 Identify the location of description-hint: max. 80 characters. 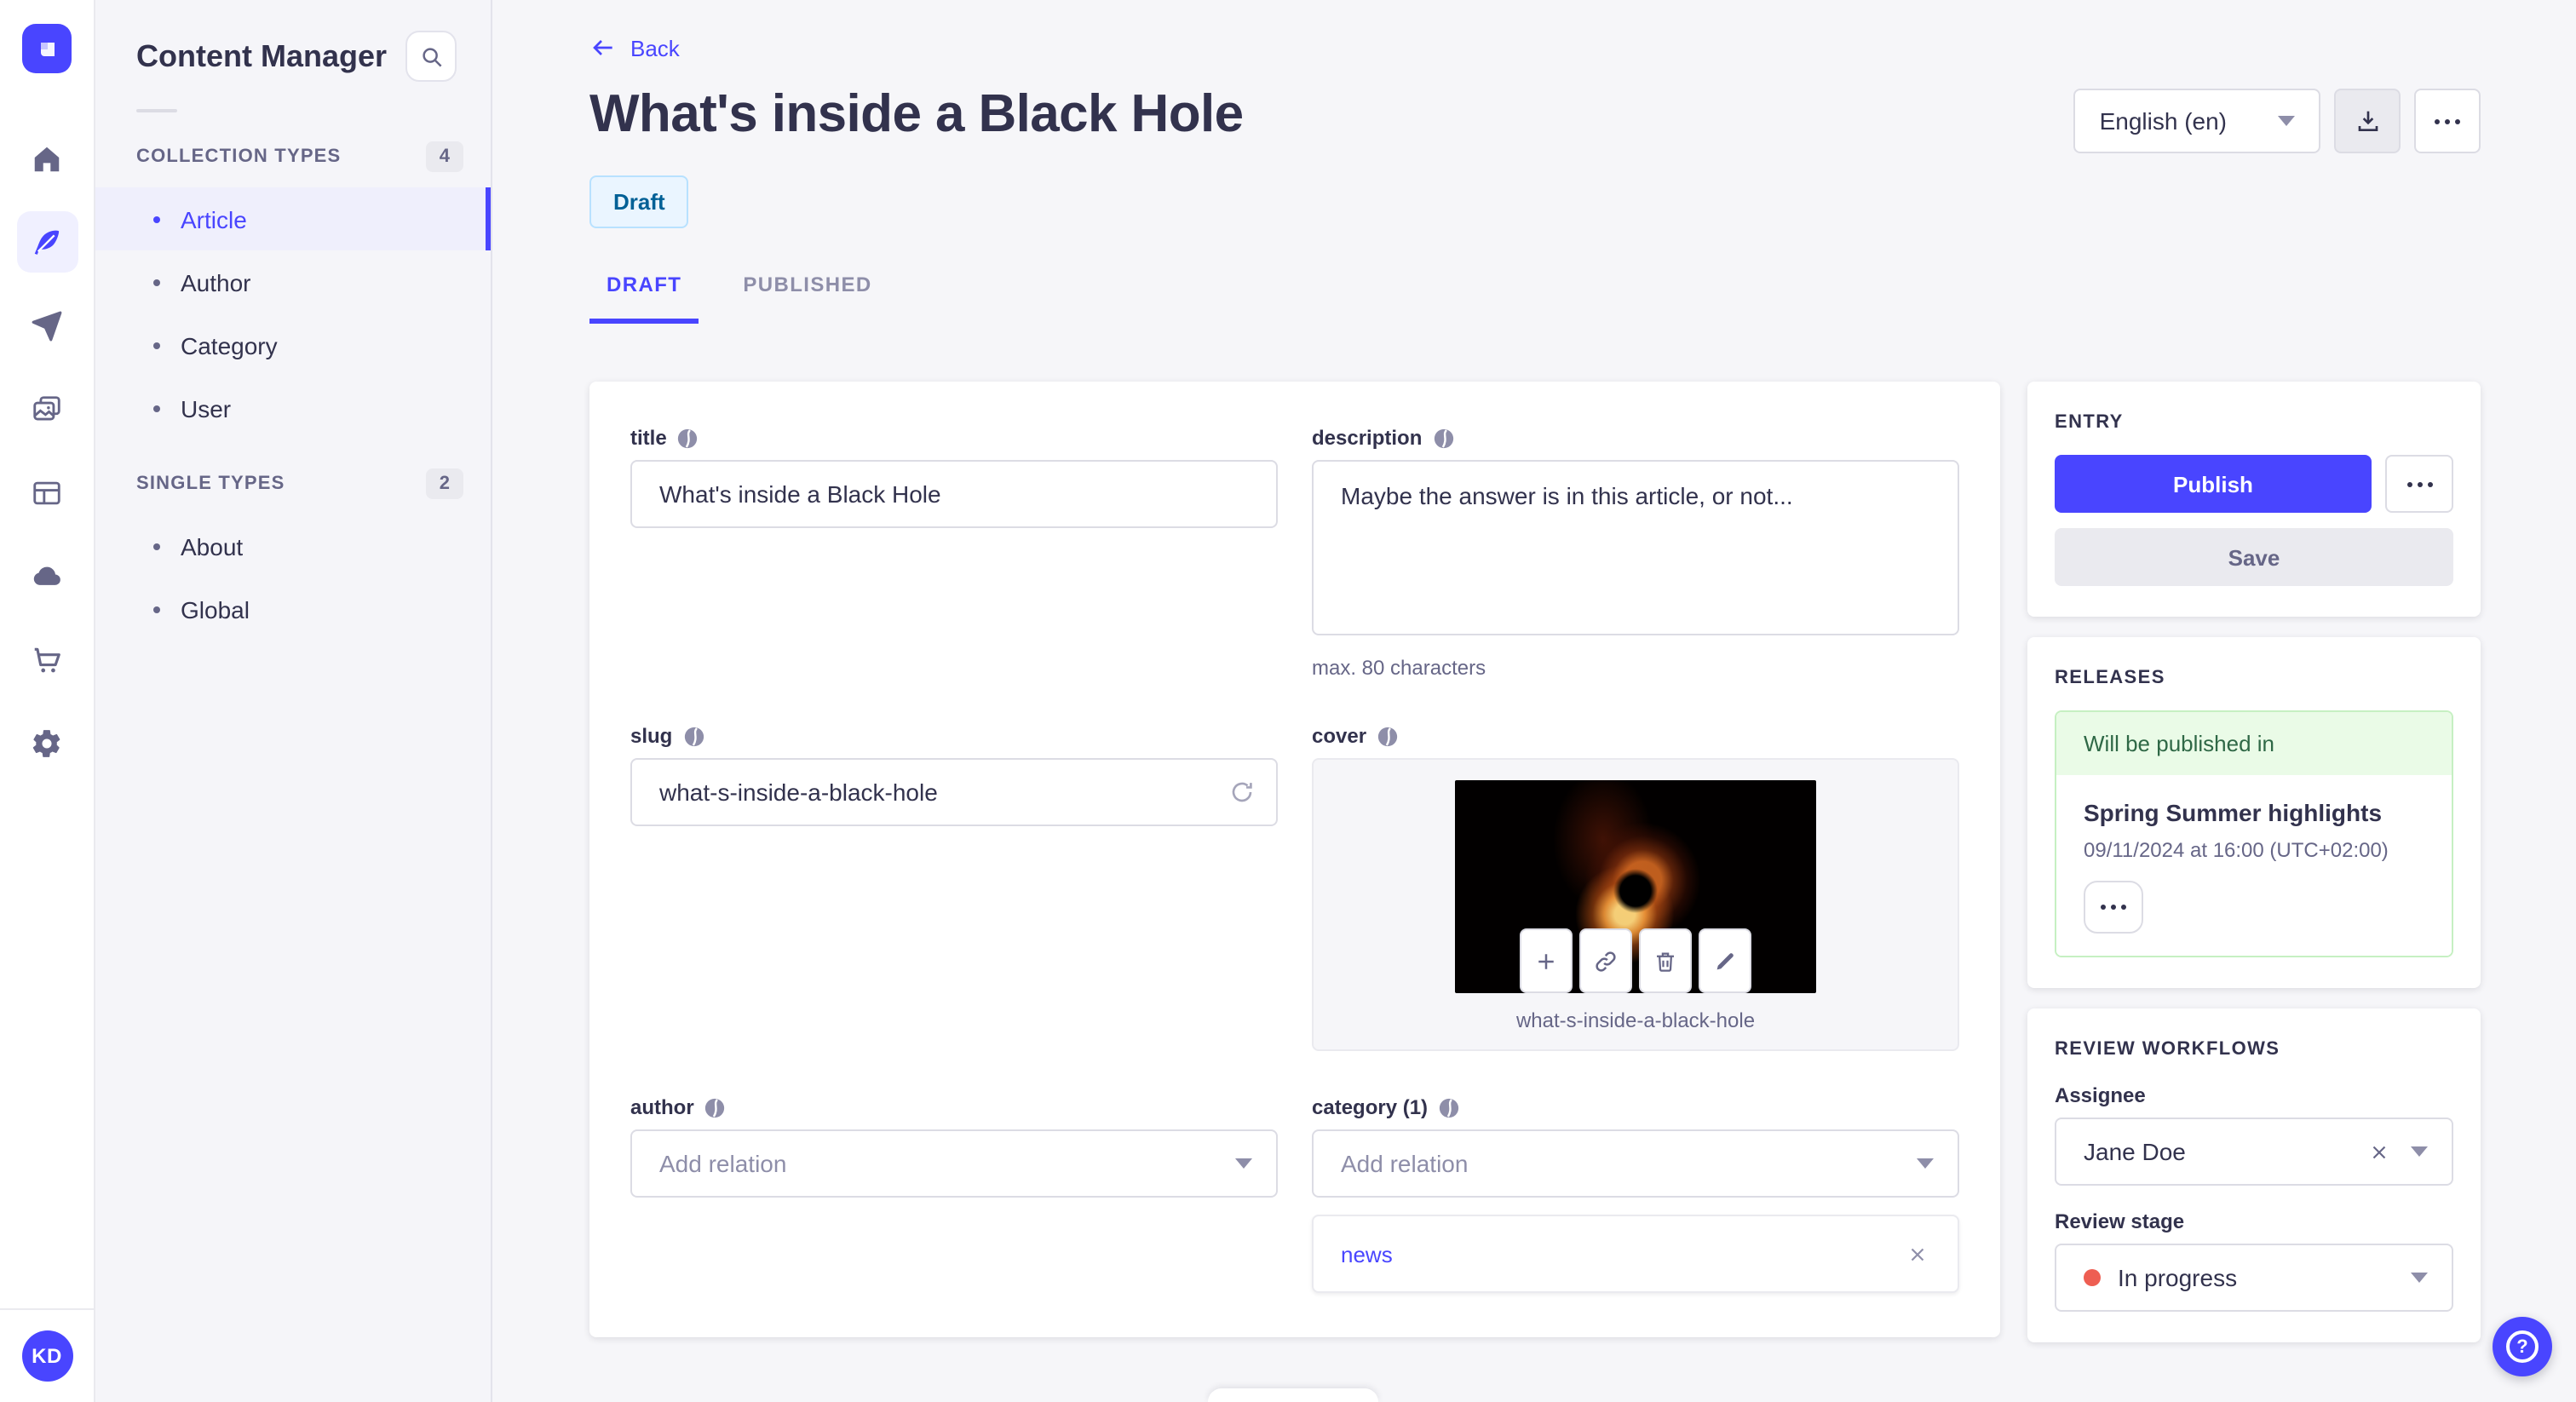
(1399, 668).